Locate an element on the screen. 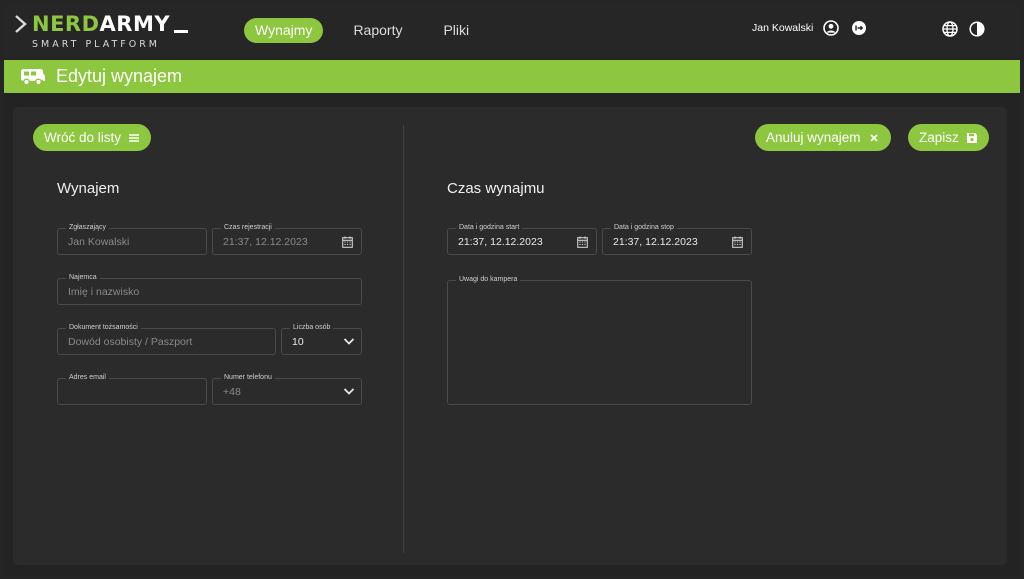  people-count-label: Liczba osób is located at coordinates (312, 327).